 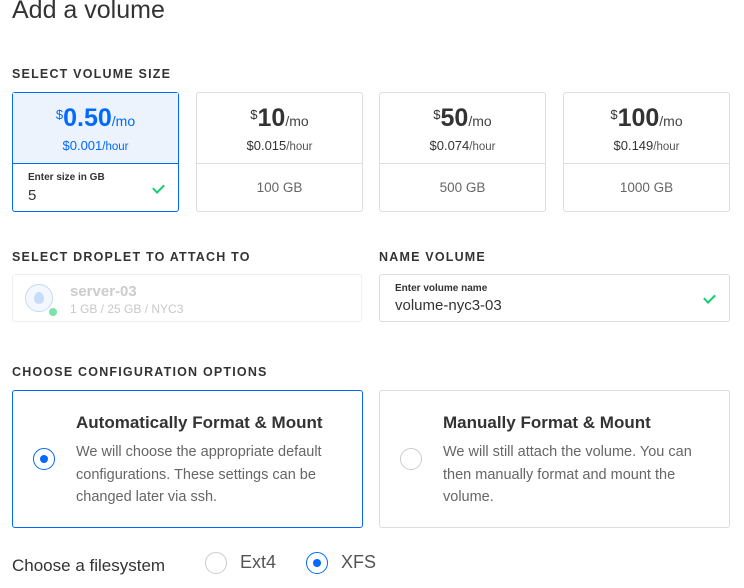 I want to click on page-title: Add a volume, so click(x=88, y=12).